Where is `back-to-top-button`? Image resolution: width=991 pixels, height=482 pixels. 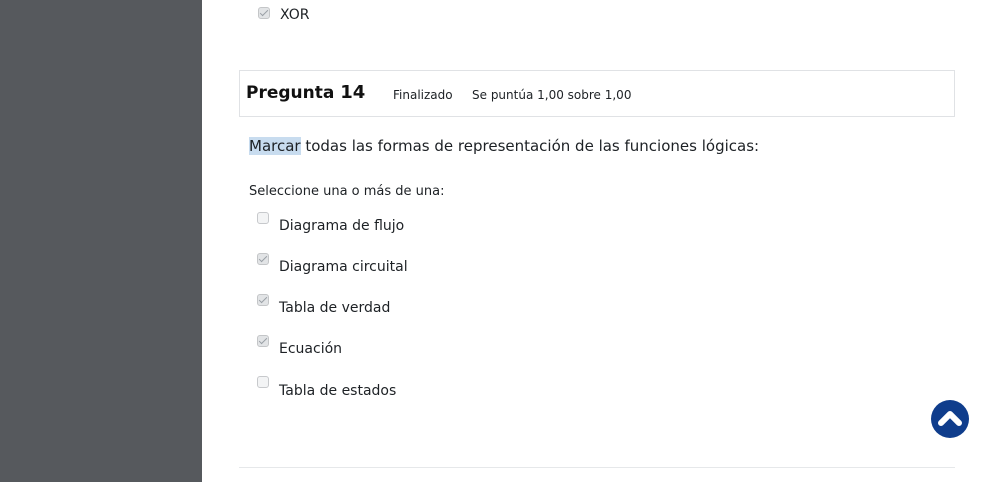 back-to-top-button is located at coordinates (950, 419).